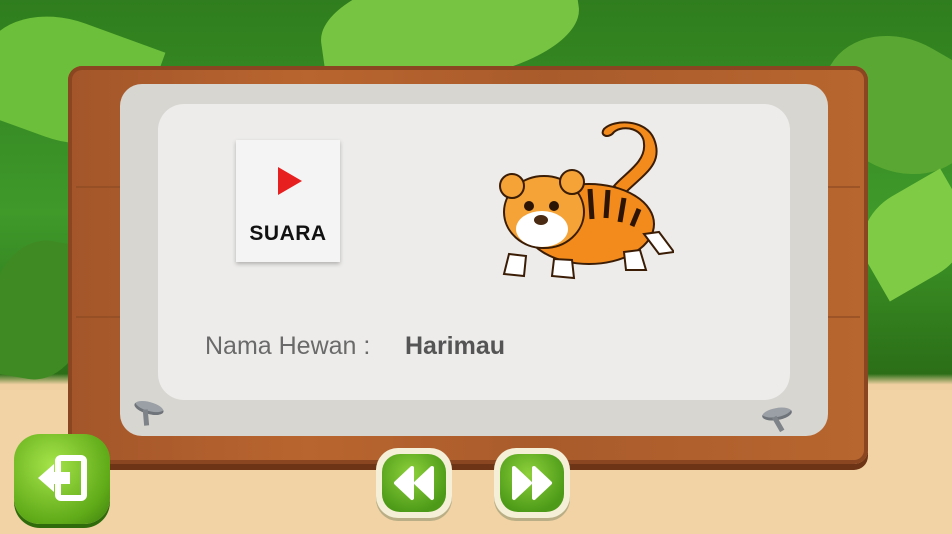 The width and height of the screenshot is (952, 534). I want to click on sound-label: SUARA, so click(288, 233).